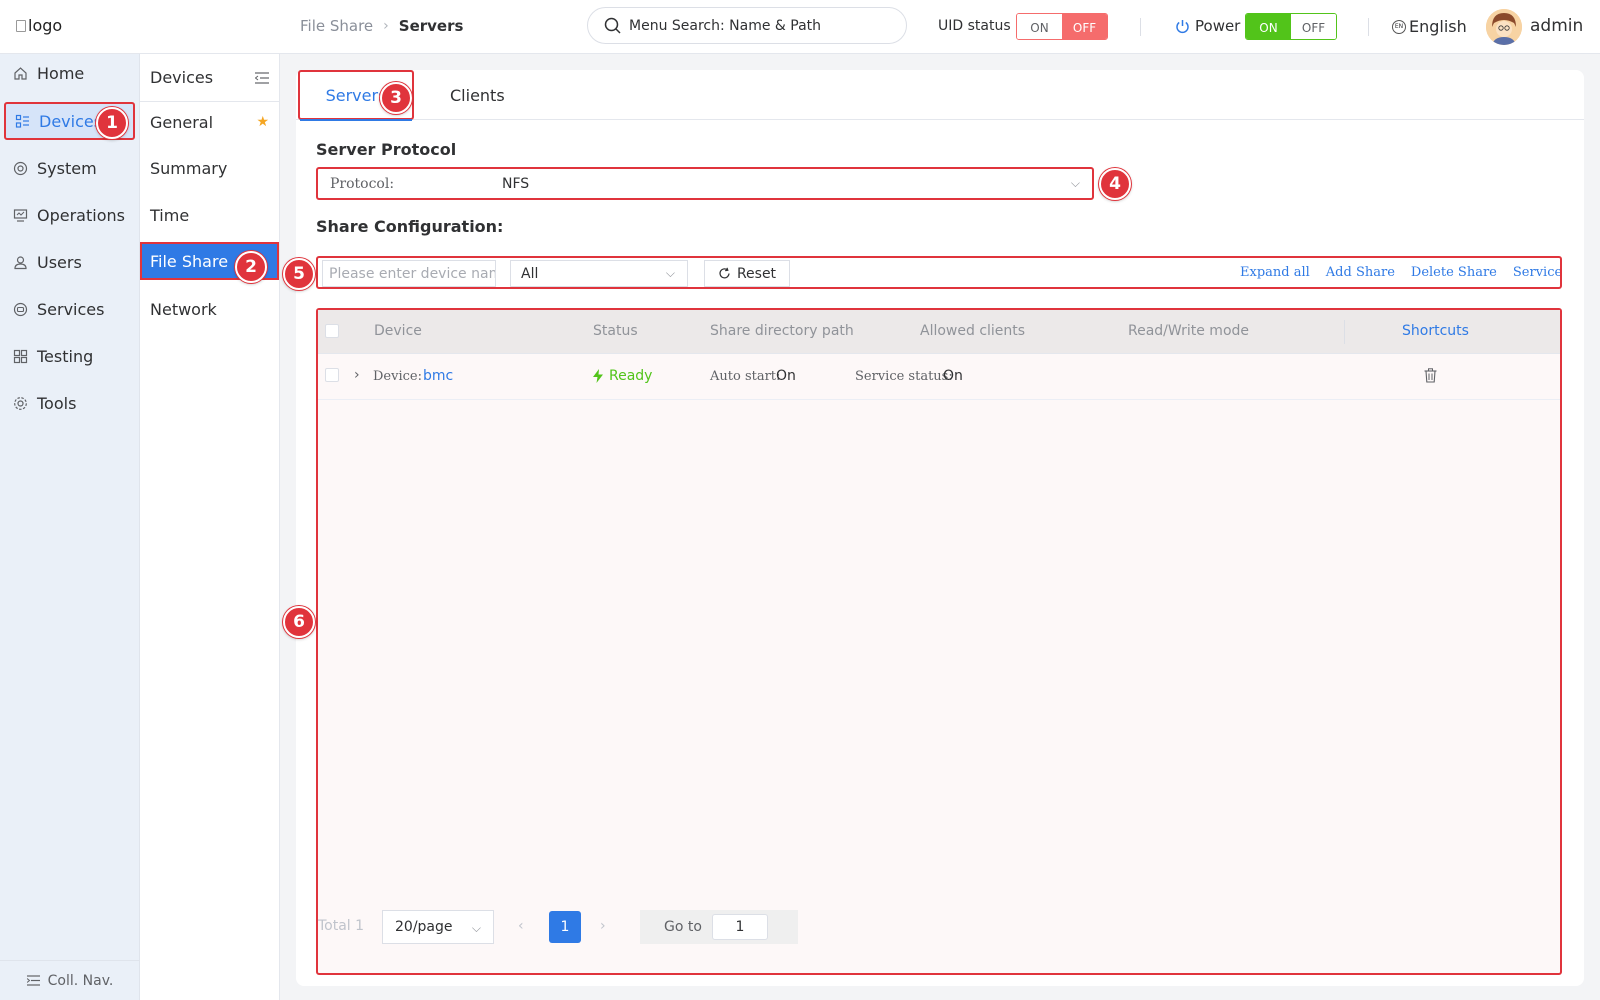 The height and width of the screenshot is (1000, 1600). Describe the element at coordinates (1268, 26) in the screenshot. I see `power-on-option: ON` at that location.